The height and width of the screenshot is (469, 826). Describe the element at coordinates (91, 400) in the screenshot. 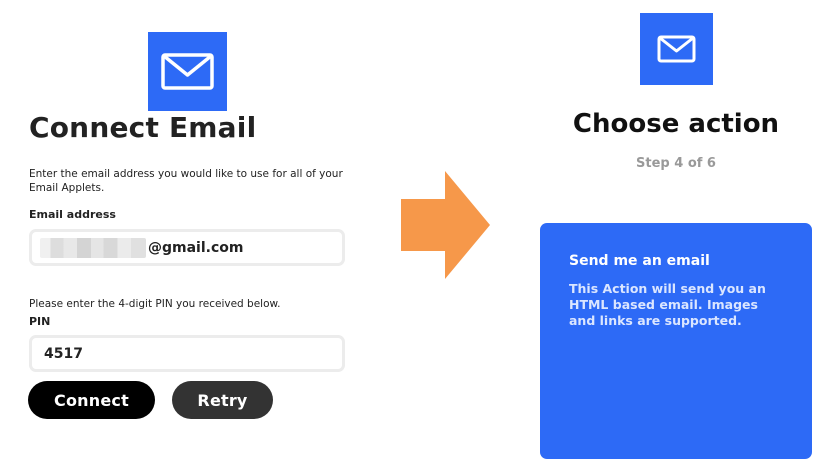

I see `connect-button: Connect` at that location.